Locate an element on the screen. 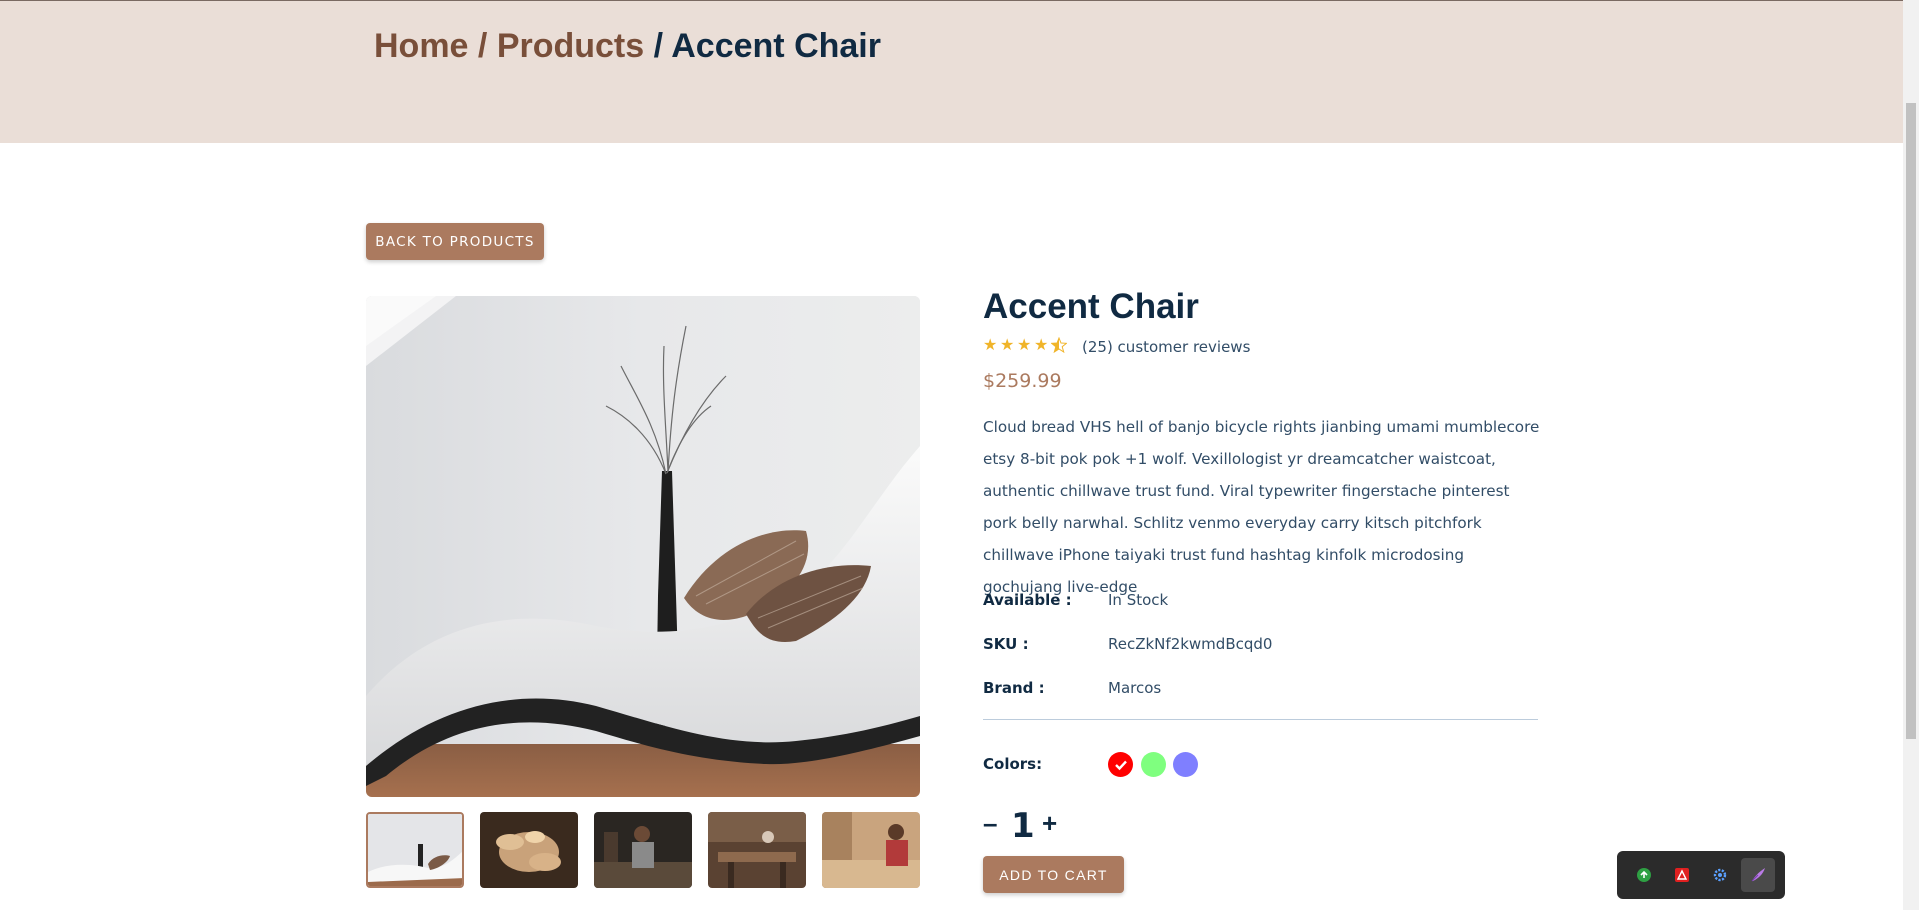 Image resolution: width=1919 pixels, height=910 pixels. color-swatch-green is located at coordinates (1153, 764).